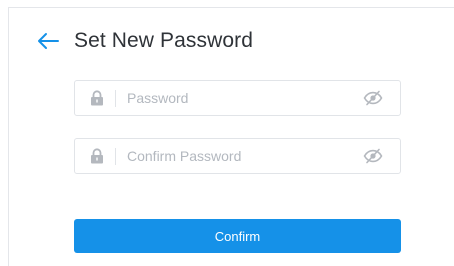 The width and height of the screenshot is (454, 266). I want to click on page-title: Set New Password, so click(164, 40).